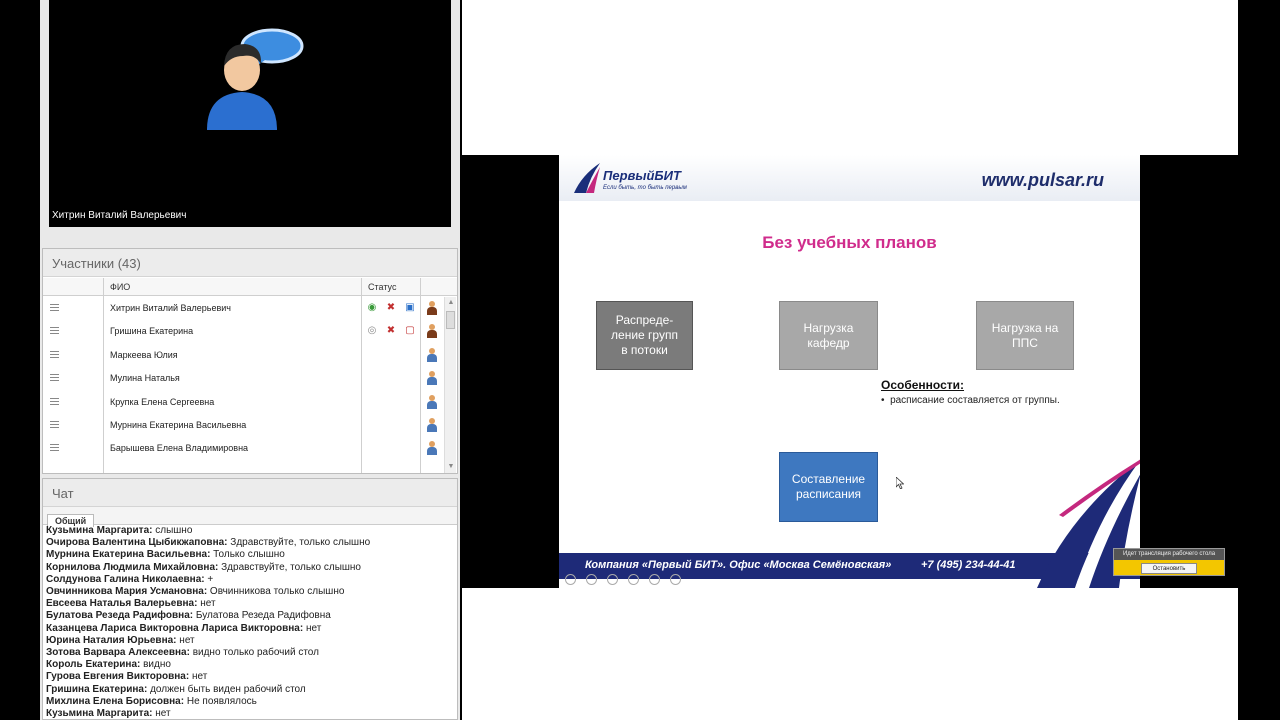  I want to click on chat-message: Михлина Елена Борисовна: Не появлялось, so click(251, 702).